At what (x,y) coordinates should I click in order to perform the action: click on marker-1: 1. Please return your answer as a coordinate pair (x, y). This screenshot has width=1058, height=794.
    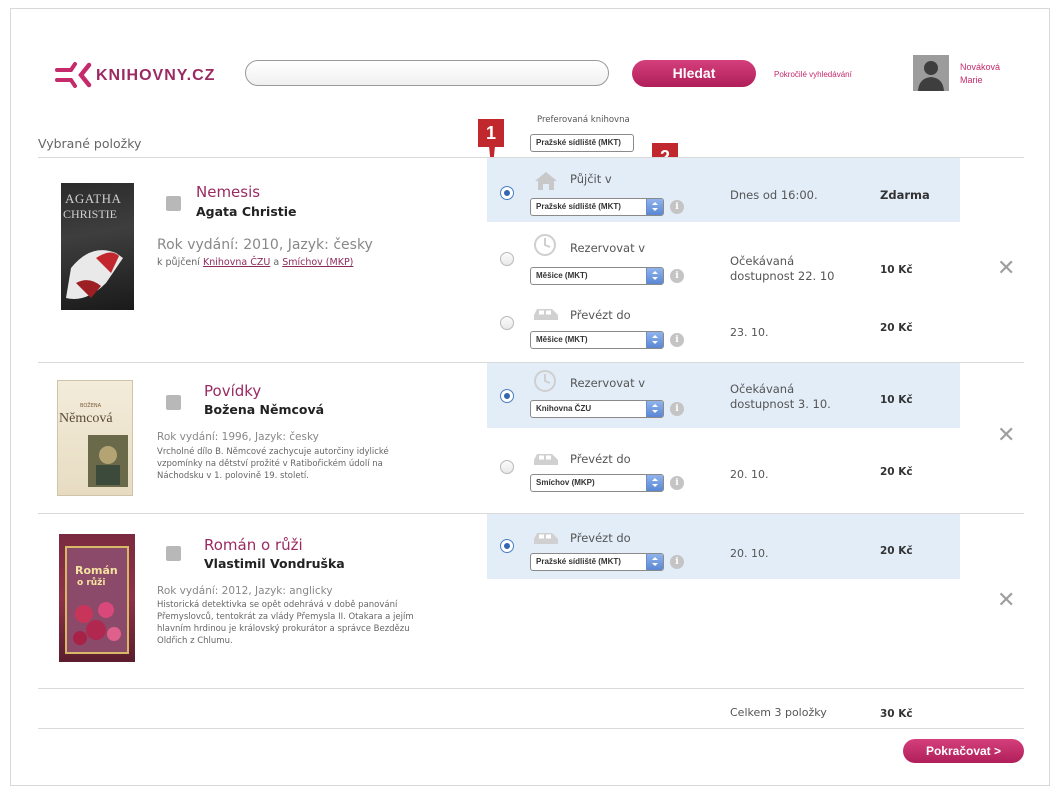
    Looking at the image, I should click on (491, 133).